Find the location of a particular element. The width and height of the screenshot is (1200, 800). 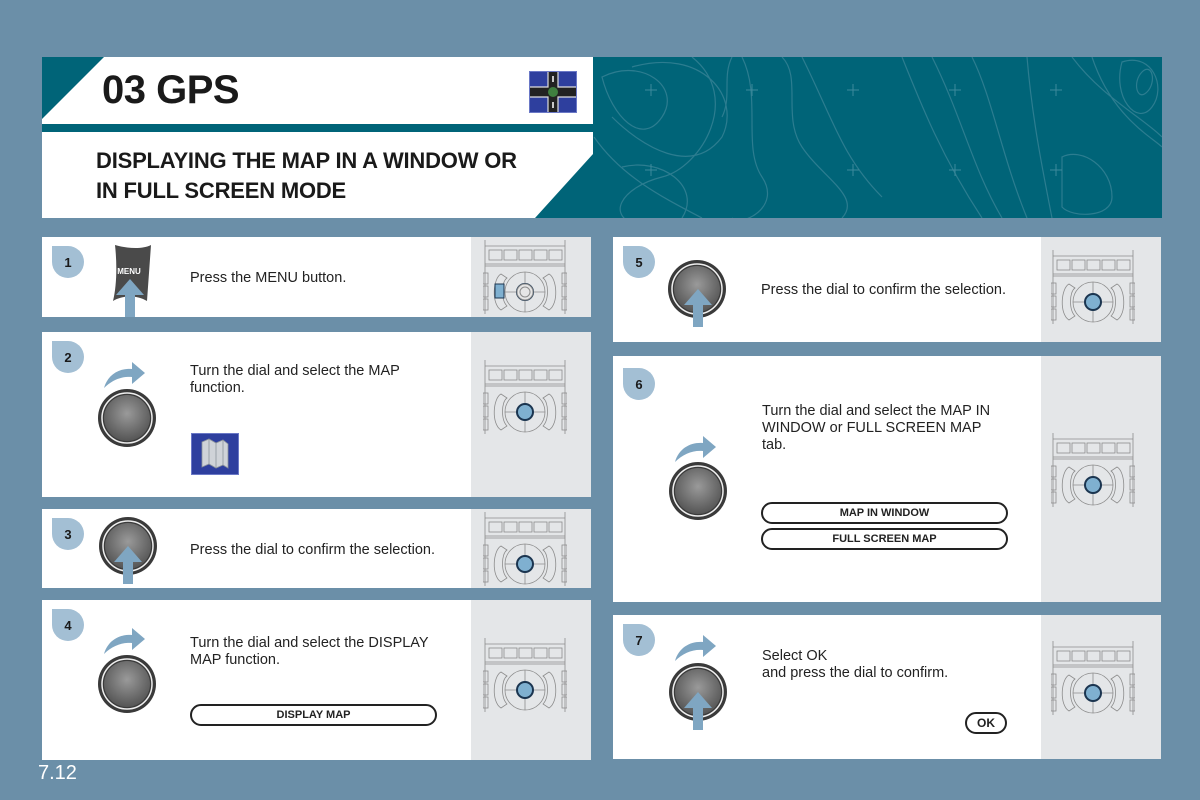

page-title-line-2: IN FULL SCREEN MODE is located at coordinates (221, 190).